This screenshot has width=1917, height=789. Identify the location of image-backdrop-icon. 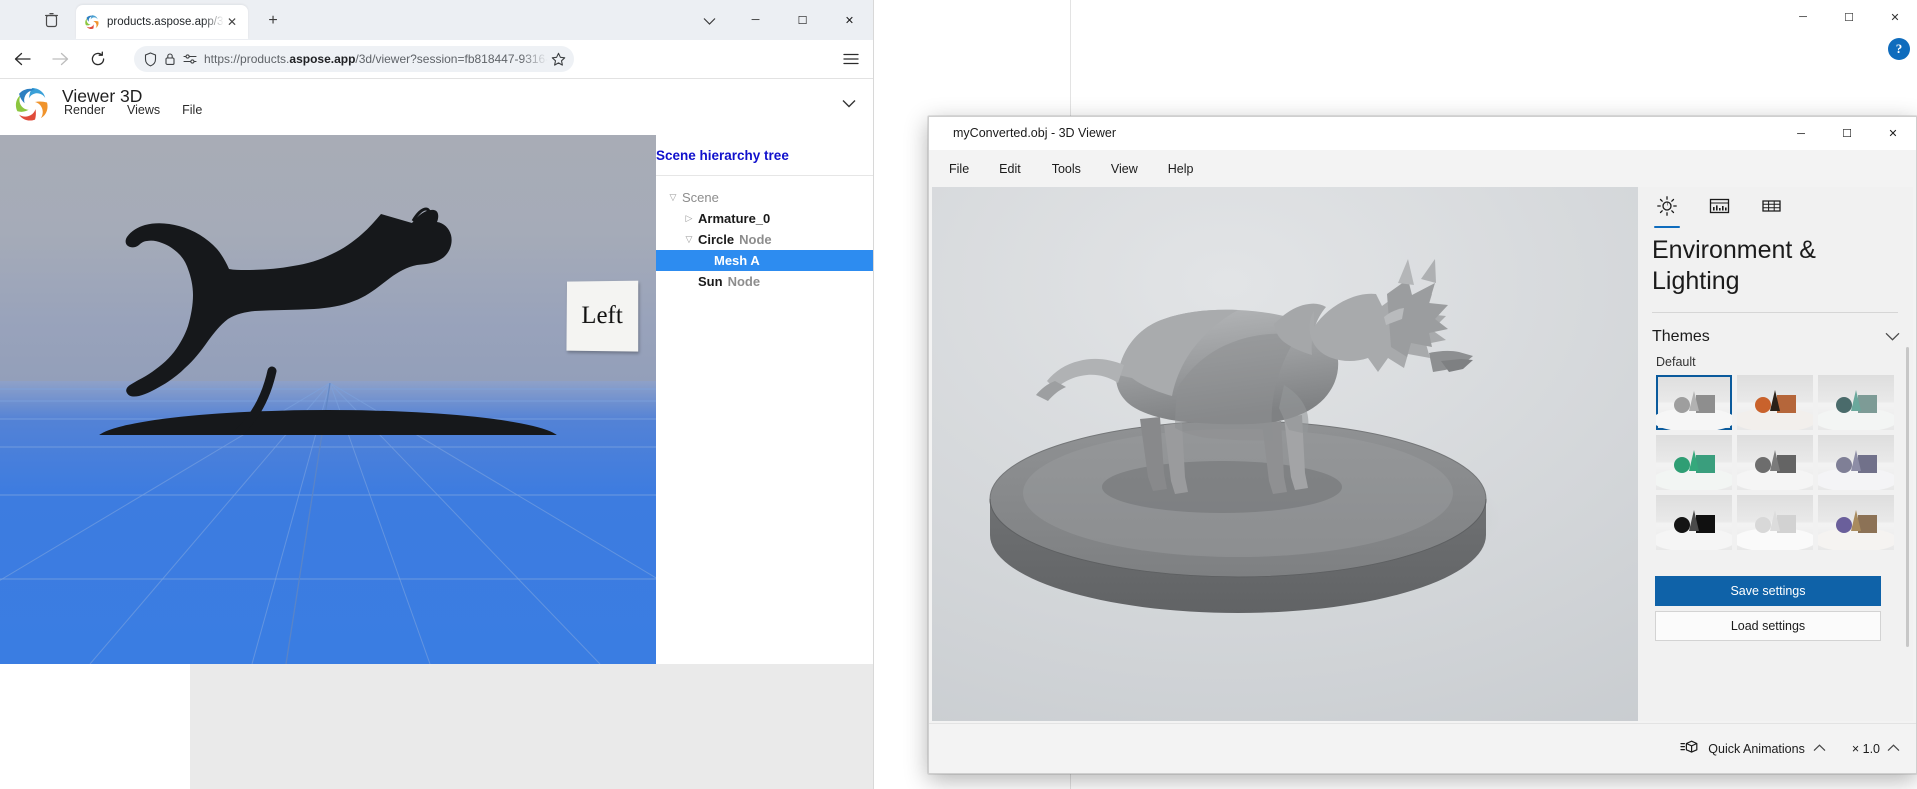
(1719, 208).